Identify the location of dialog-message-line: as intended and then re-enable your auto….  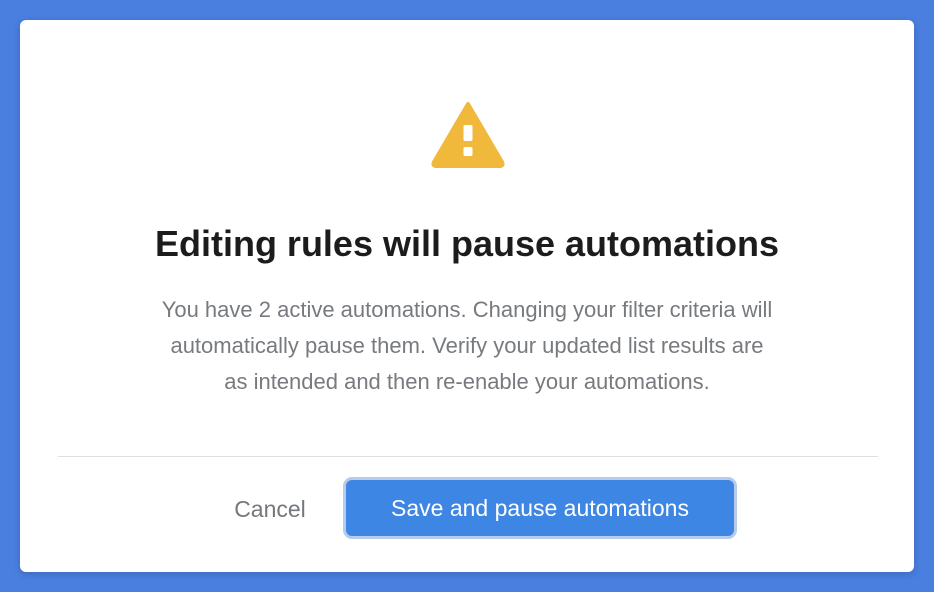
(467, 381).